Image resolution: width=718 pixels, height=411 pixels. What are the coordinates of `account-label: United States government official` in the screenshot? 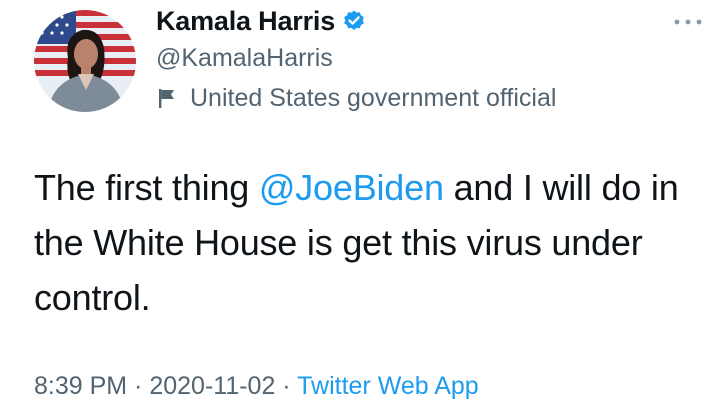 It's located at (356, 98).